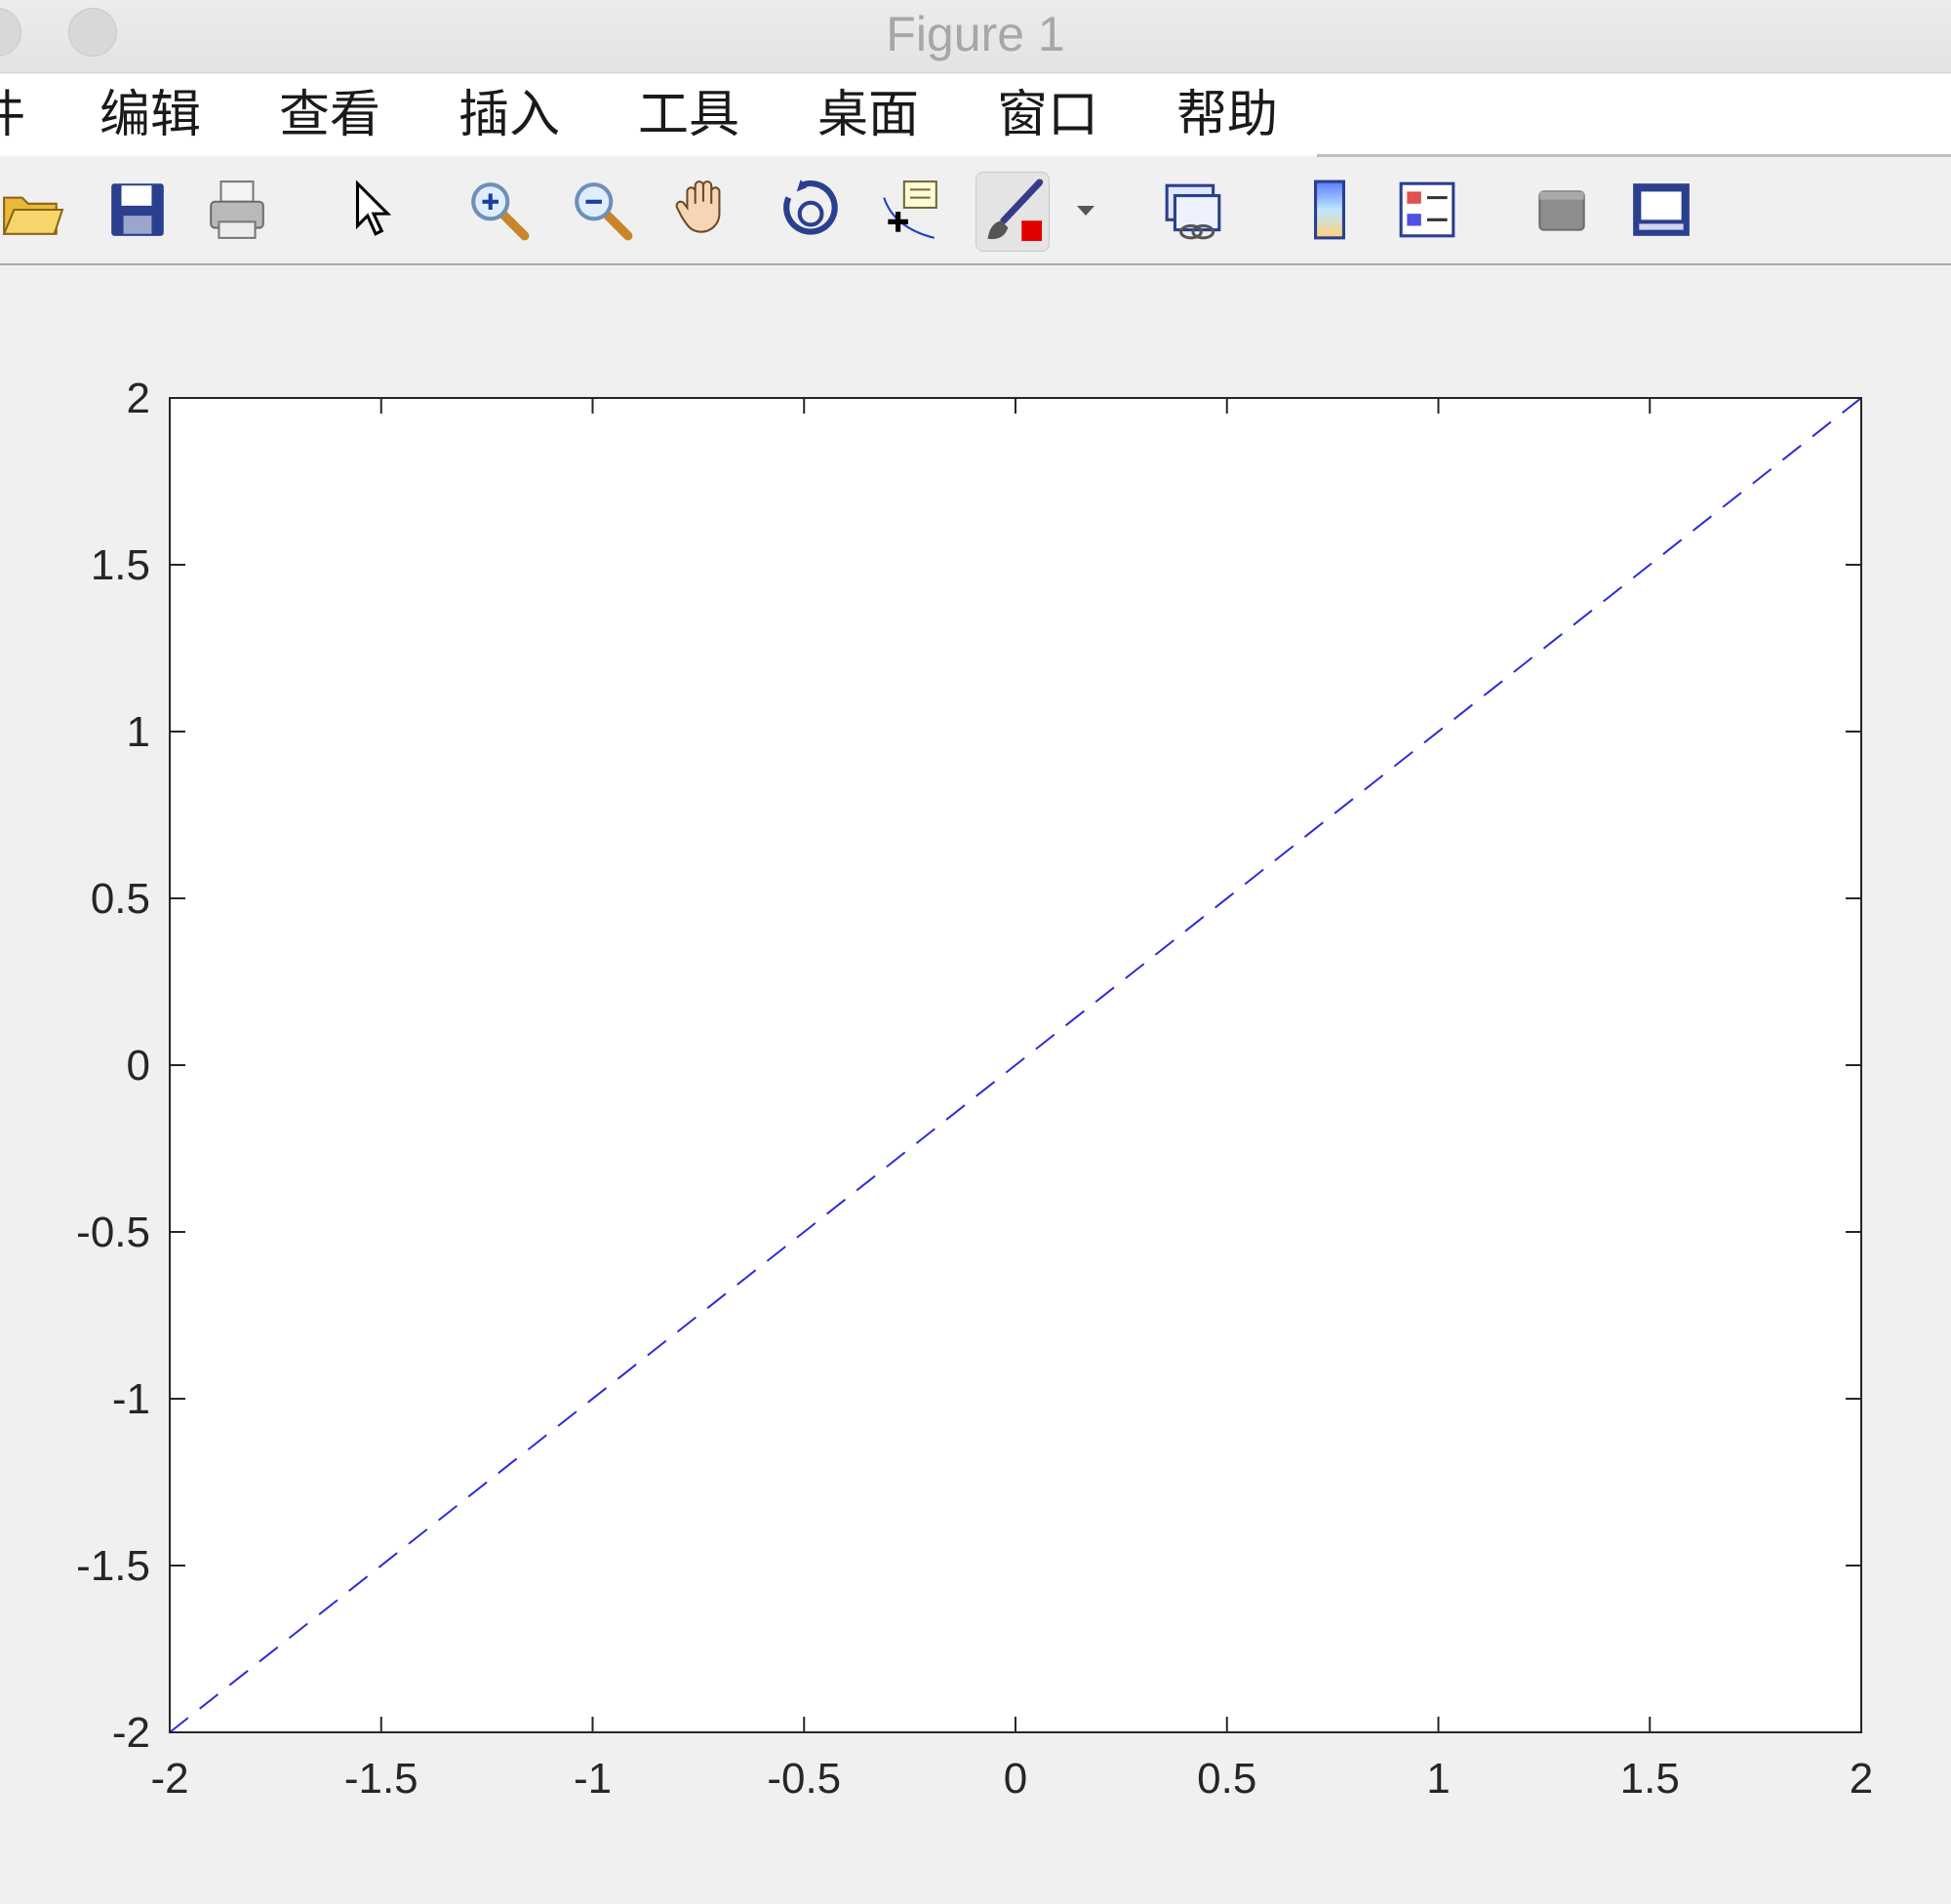 Image resolution: width=1951 pixels, height=1904 pixels. Describe the element at coordinates (593, 1779) in the screenshot. I see `x-tick-label: -1` at that location.